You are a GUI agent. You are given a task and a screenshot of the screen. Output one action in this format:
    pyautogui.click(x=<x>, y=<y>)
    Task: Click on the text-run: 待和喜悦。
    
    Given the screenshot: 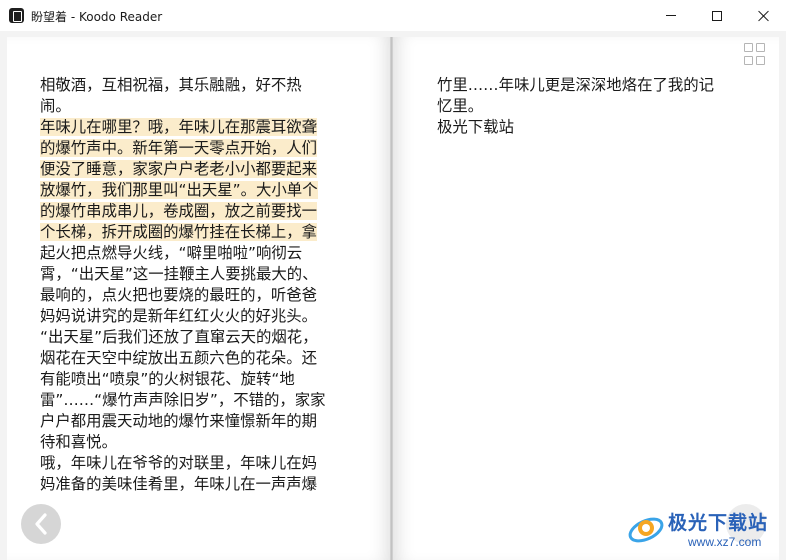 What is the action you would take?
    pyautogui.click(x=78, y=442)
    